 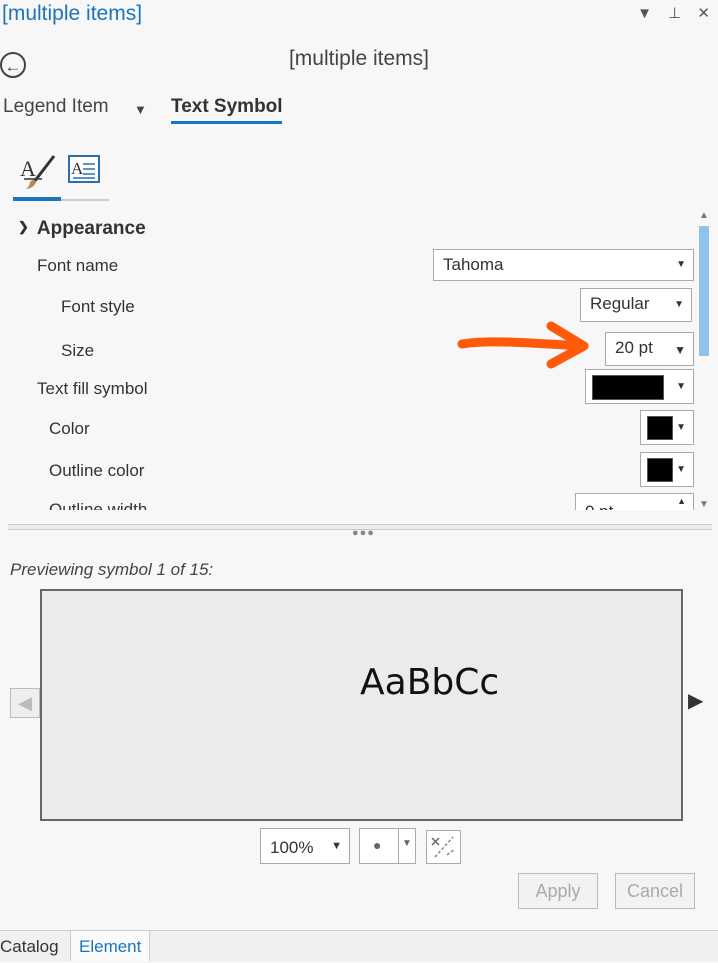 What do you see at coordinates (387, 846) in the screenshot?
I see `background-marker-dropdown: ● ▼` at bounding box center [387, 846].